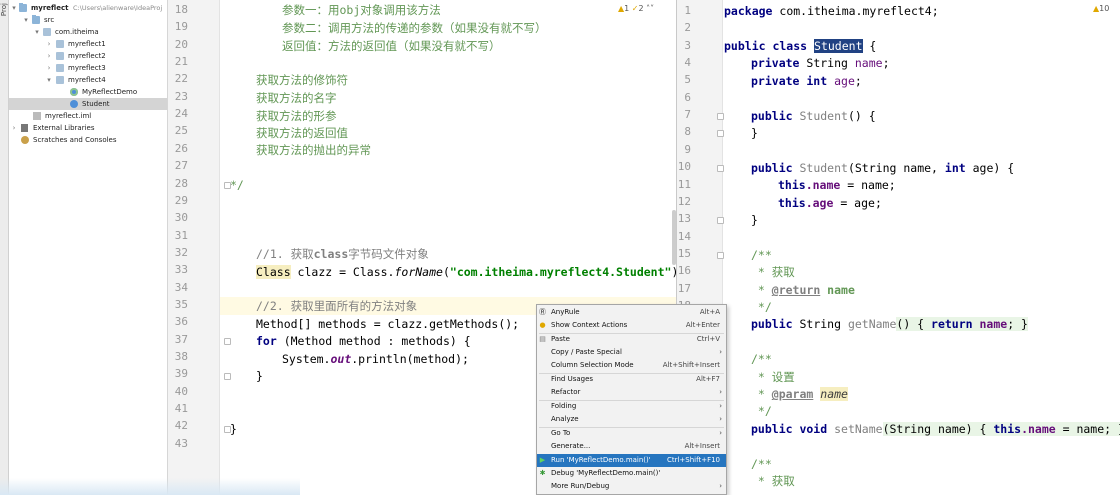 The width and height of the screenshot is (1120, 495). Describe the element at coordinates (754, 220) in the screenshot. I see `code-line-13: }` at that location.